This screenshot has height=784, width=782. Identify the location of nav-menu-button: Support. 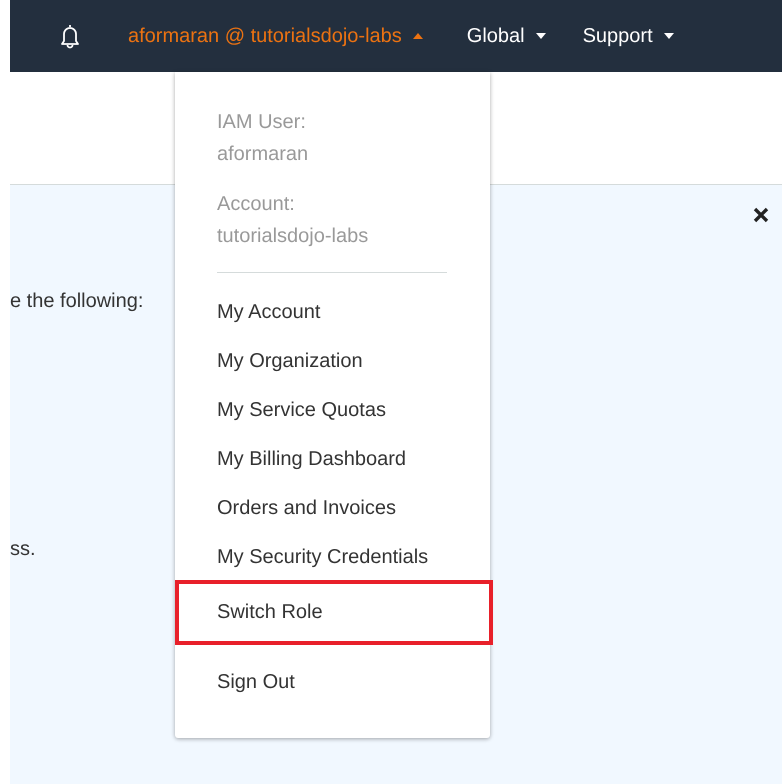
(628, 36).